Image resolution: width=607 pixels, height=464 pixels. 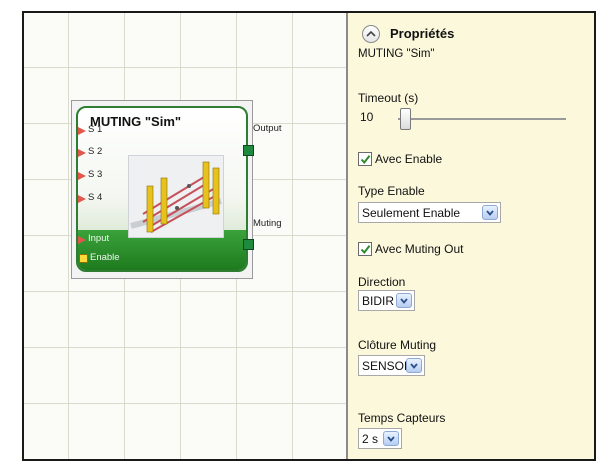 What do you see at coordinates (378, 301) in the screenshot?
I see `direction-value: BIDIR` at bounding box center [378, 301].